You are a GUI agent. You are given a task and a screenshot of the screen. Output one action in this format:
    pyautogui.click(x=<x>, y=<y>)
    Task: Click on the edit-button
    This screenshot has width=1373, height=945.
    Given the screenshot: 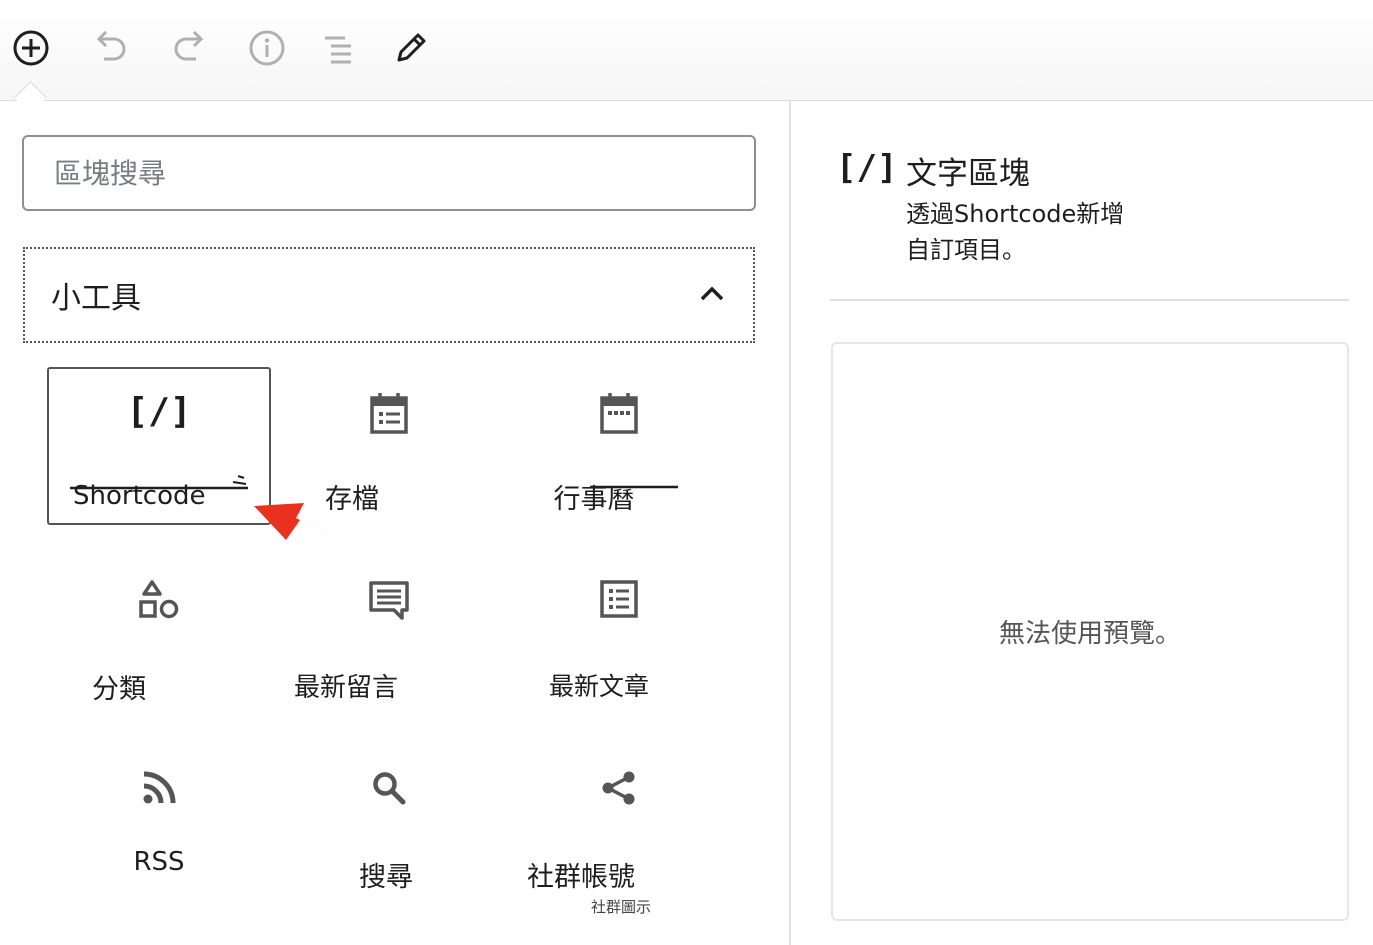 What is the action you would take?
    pyautogui.click(x=411, y=48)
    